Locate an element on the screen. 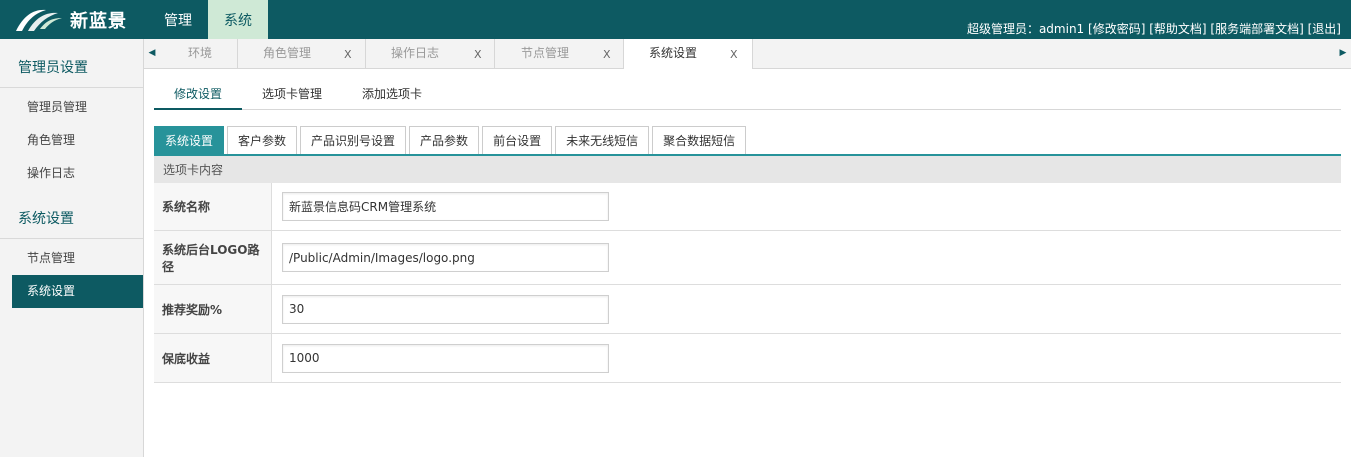 Image resolution: width=1351 pixels, height=457 pixels. system-name-input is located at coordinates (445, 206).